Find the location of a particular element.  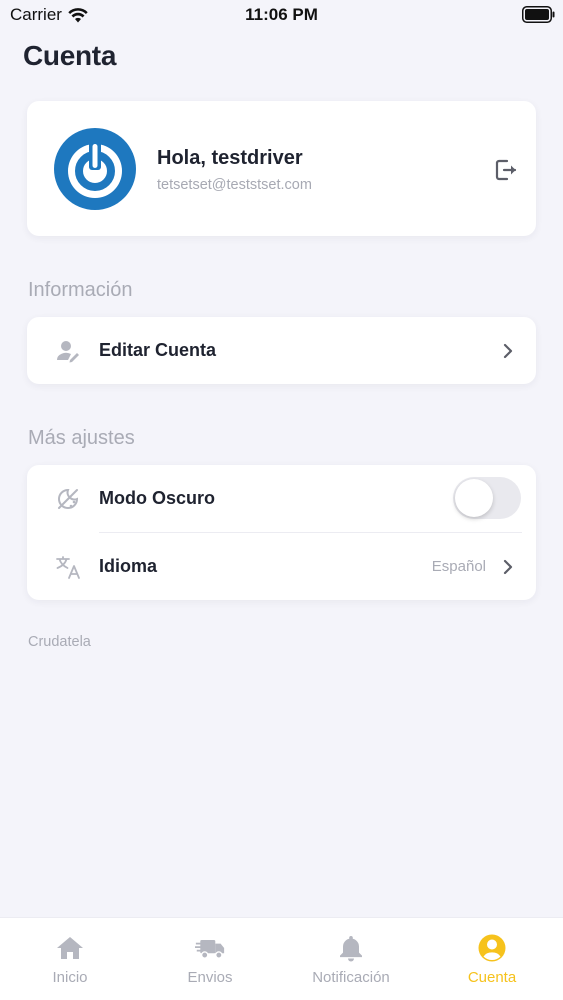

logout-icon is located at coordinates (506, 170).